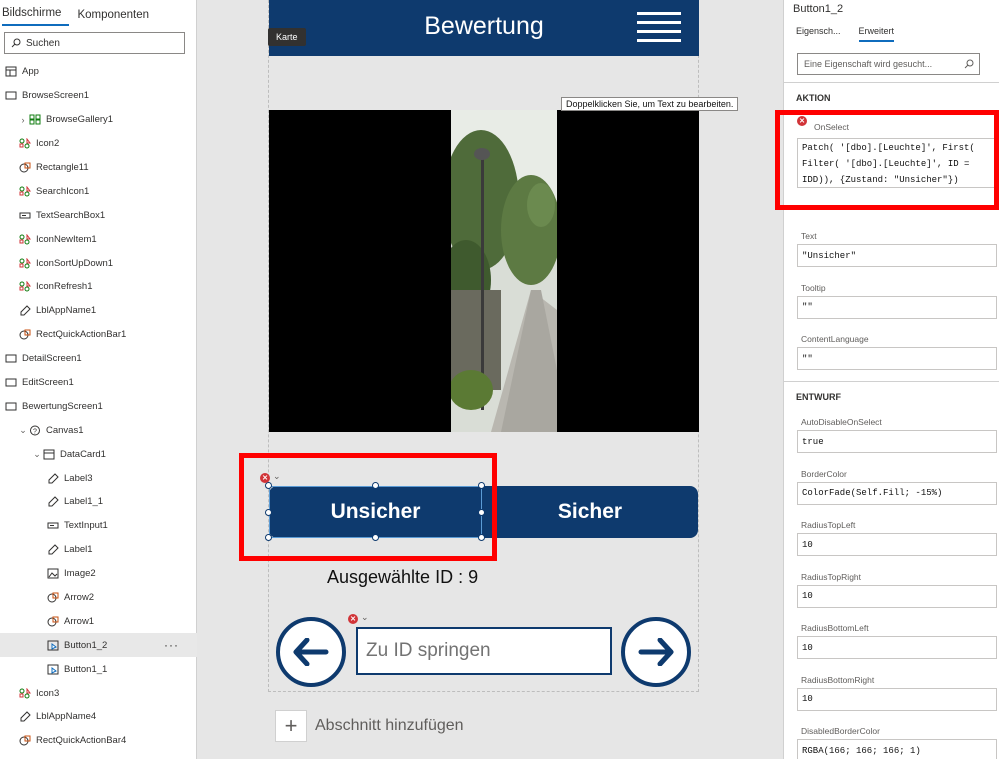  What do you see at coordinates (98, 430) in the screenshot?
I see `tree-item: ⌄? Canvas1` at bounding box center [98, 430].